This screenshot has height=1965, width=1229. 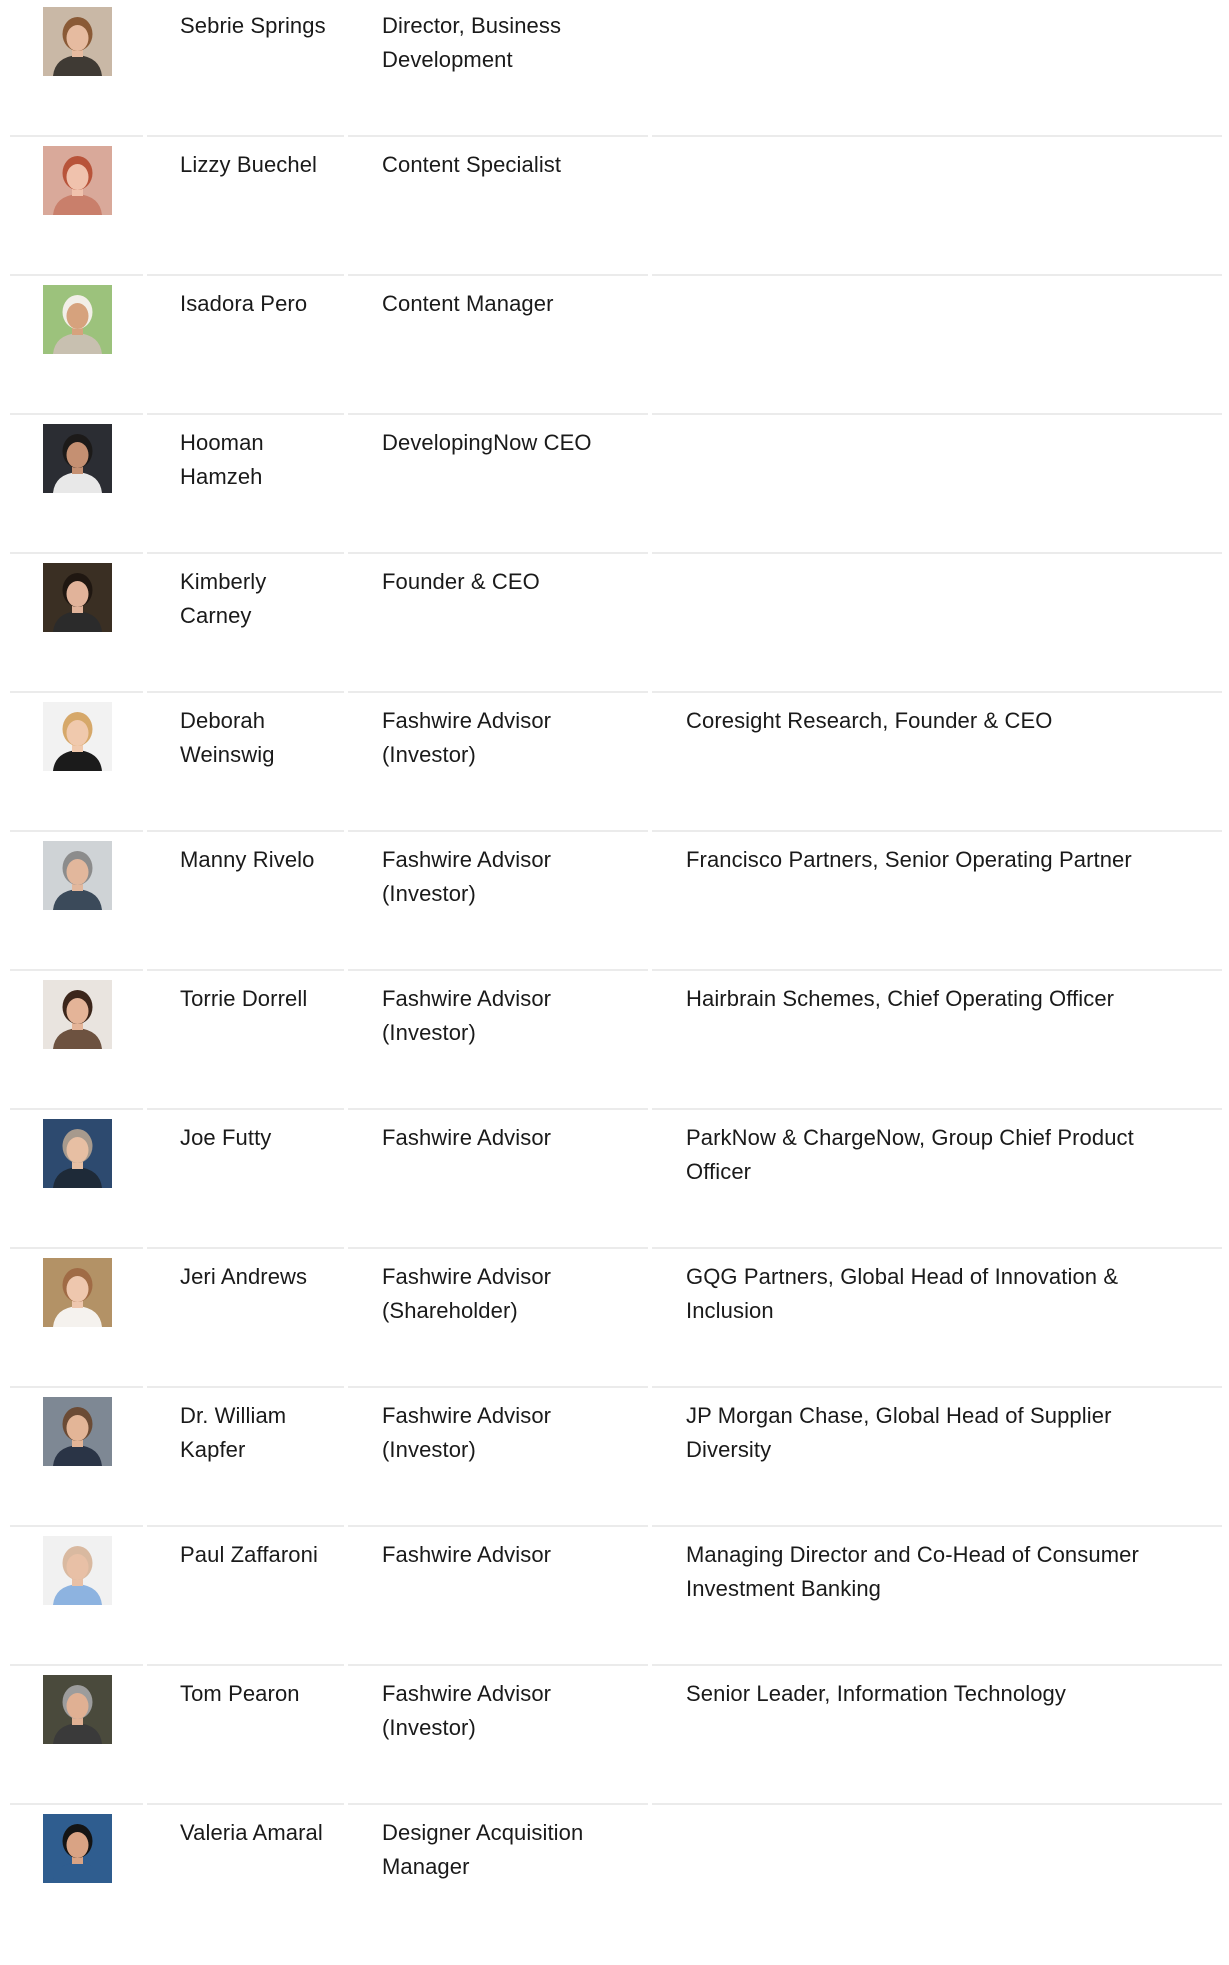 What do you see at coordinates (616, 206) in the screenshot?
I see `team-member-row: Lizzy Buechel Content Specialist` at bounding box center [616, 206].